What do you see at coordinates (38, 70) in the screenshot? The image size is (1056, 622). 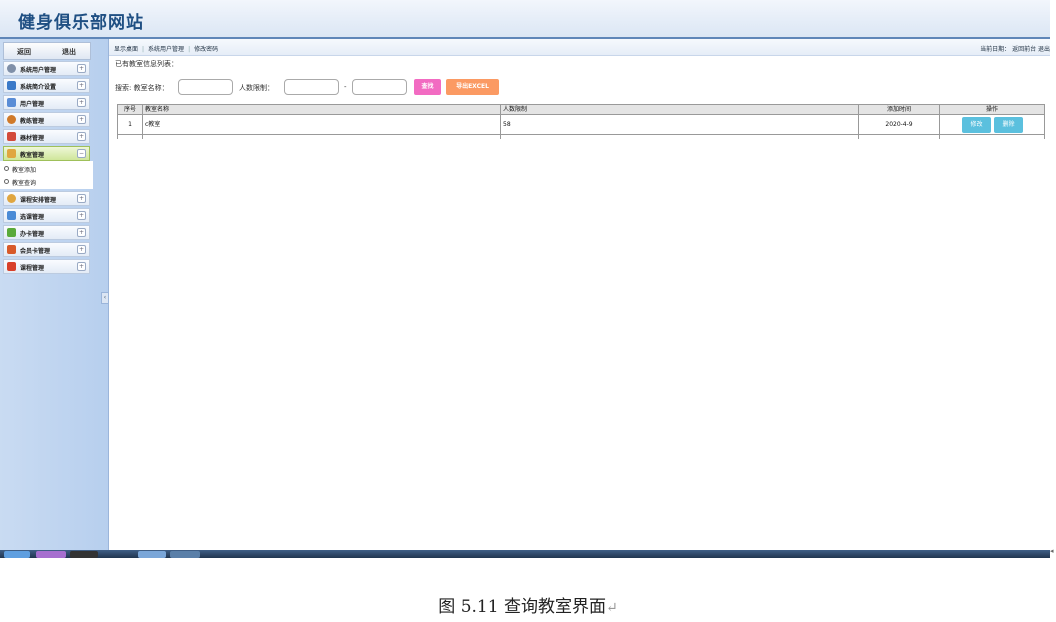 I see `sidebar-item-label: 系统用户管理` at bounding box center [38, 70].